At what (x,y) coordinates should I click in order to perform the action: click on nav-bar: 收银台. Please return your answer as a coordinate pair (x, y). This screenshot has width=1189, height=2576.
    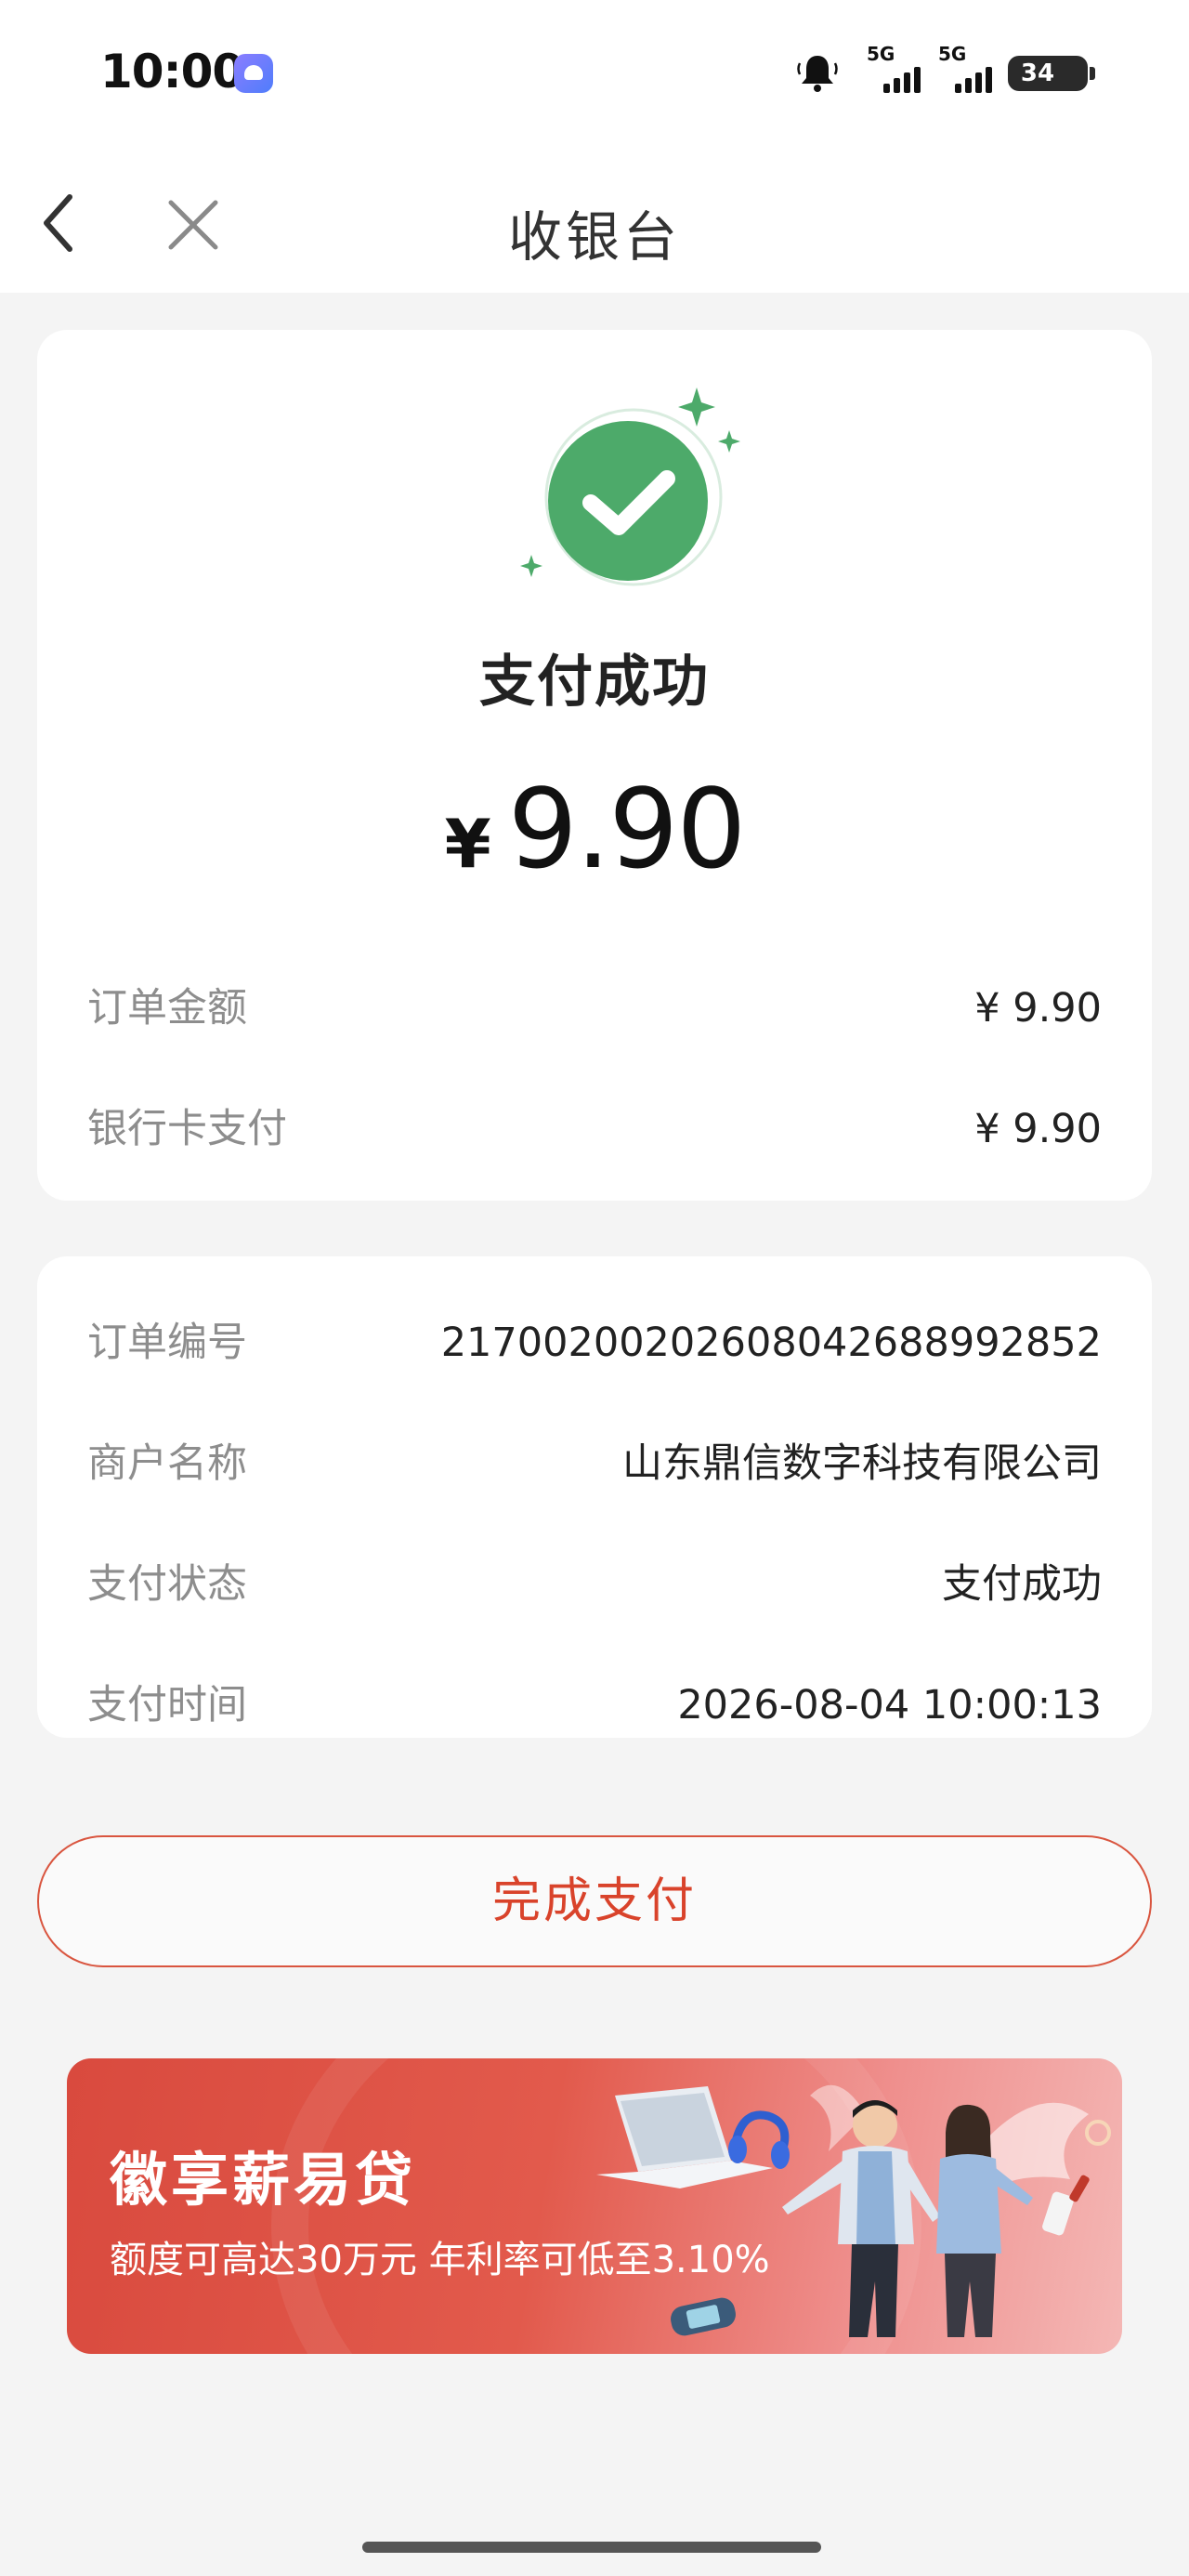
    Looking at the image, I should click on (594, 221).